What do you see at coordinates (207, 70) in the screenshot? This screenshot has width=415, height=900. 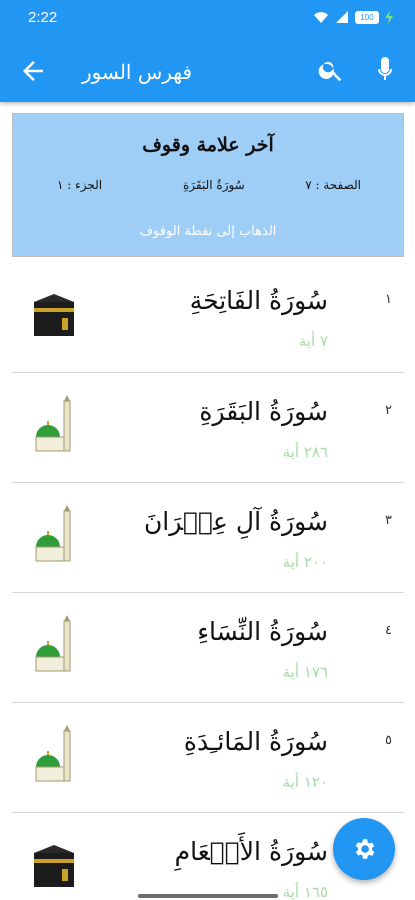 I see `app-bar: فهرس السور` at bounding box center [207, 70].